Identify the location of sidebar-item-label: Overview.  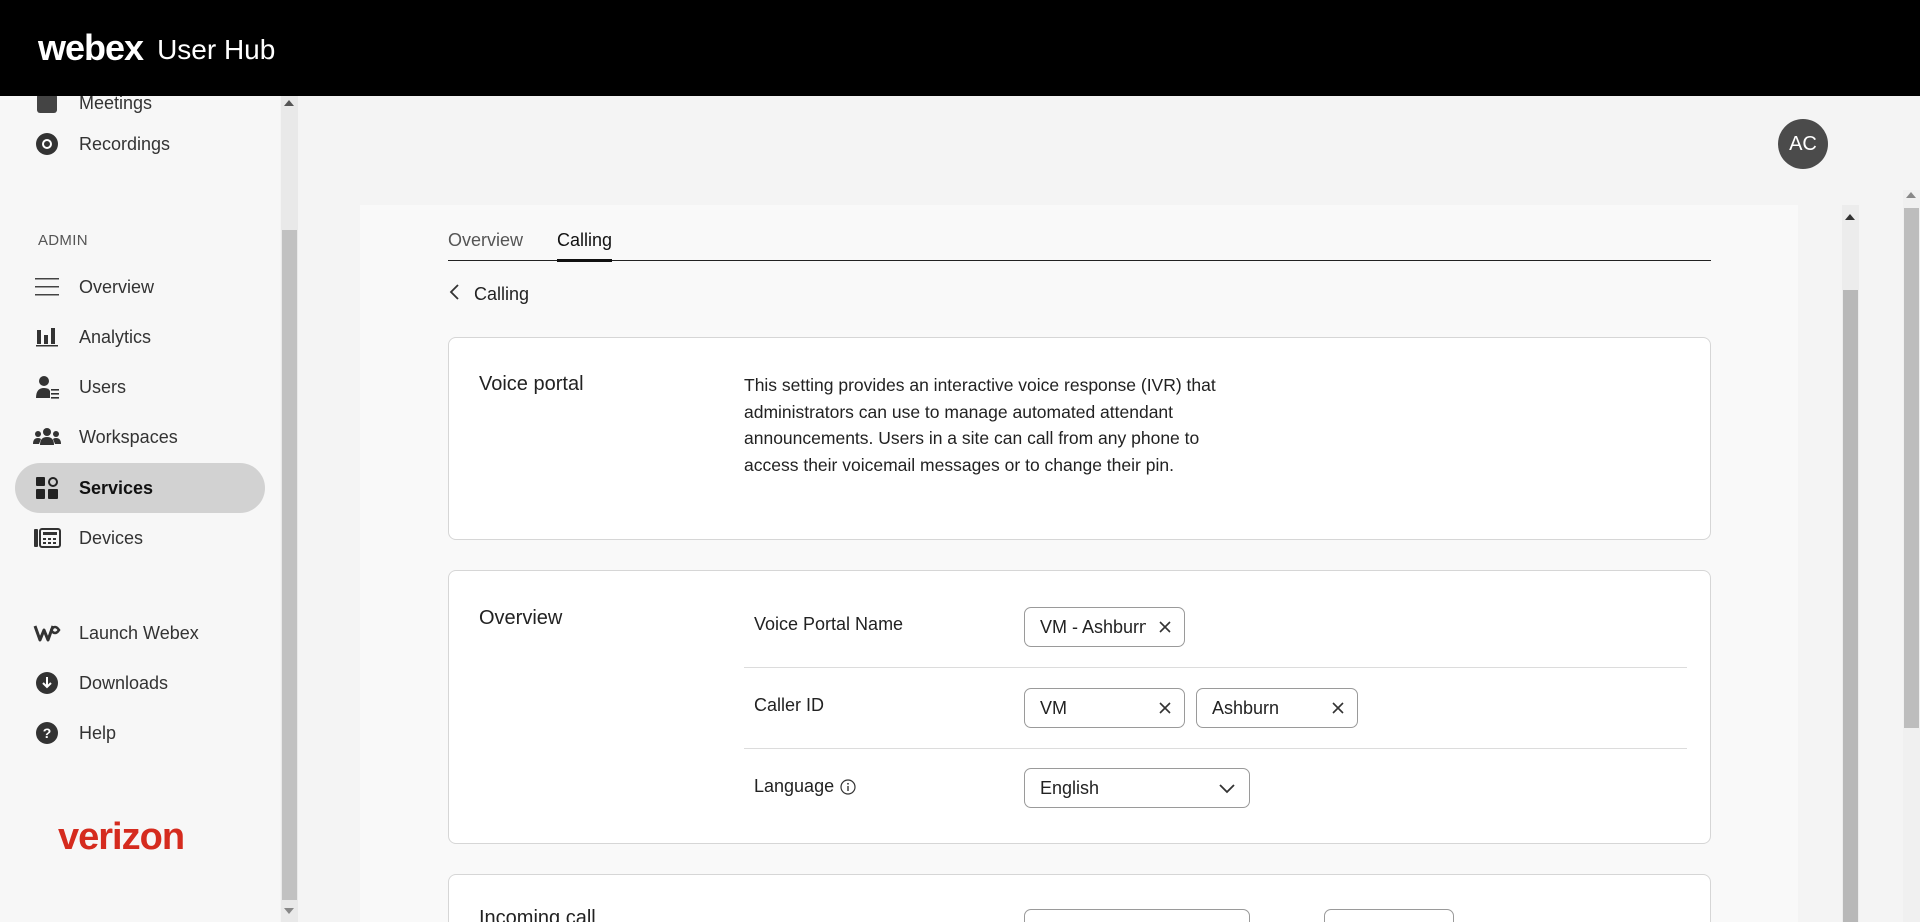
(117, 286).